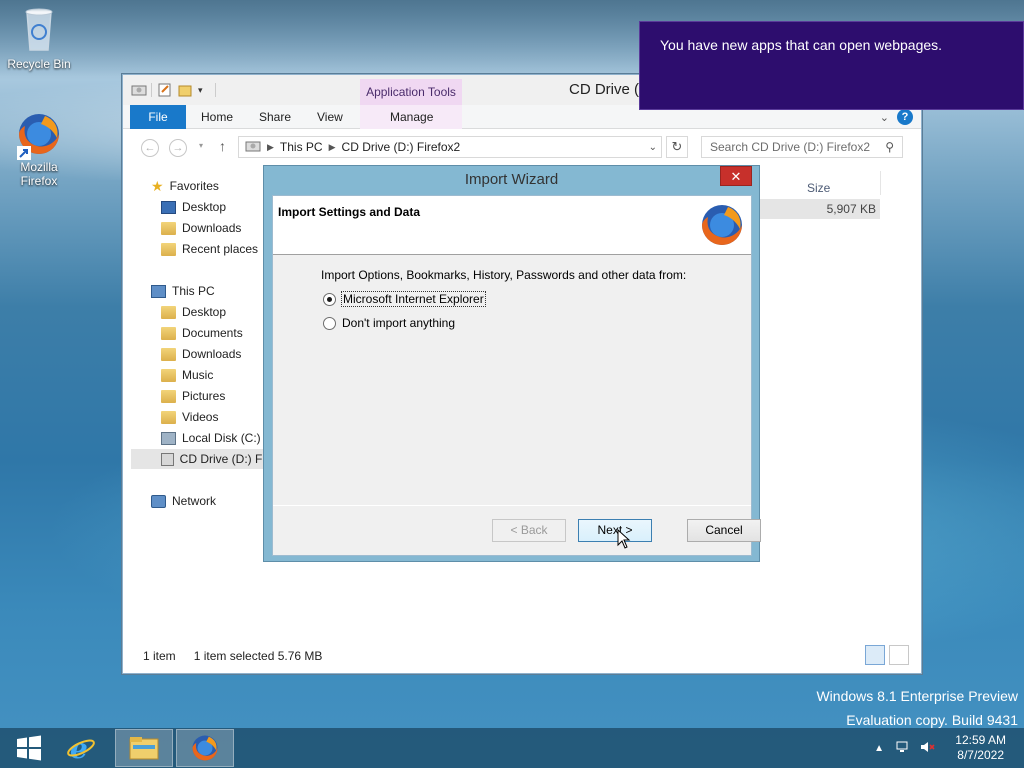 The width and height of the screenshot is (1024, 768). Describe the element at coordinates (193, 396) in the screenshot. I see `nav-pc-pictures: Pictures` at that location.